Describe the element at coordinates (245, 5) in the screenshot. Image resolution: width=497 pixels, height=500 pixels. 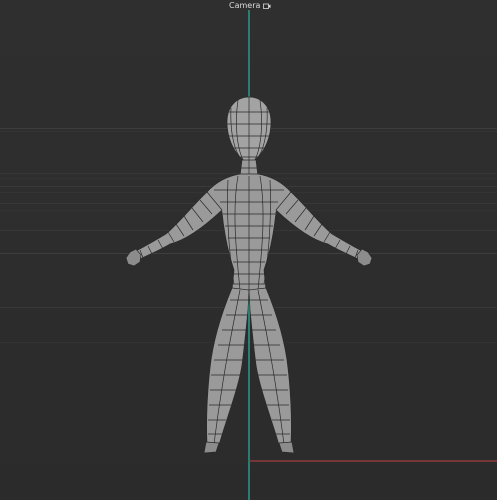
I see `camera-label: Camera` at that location.